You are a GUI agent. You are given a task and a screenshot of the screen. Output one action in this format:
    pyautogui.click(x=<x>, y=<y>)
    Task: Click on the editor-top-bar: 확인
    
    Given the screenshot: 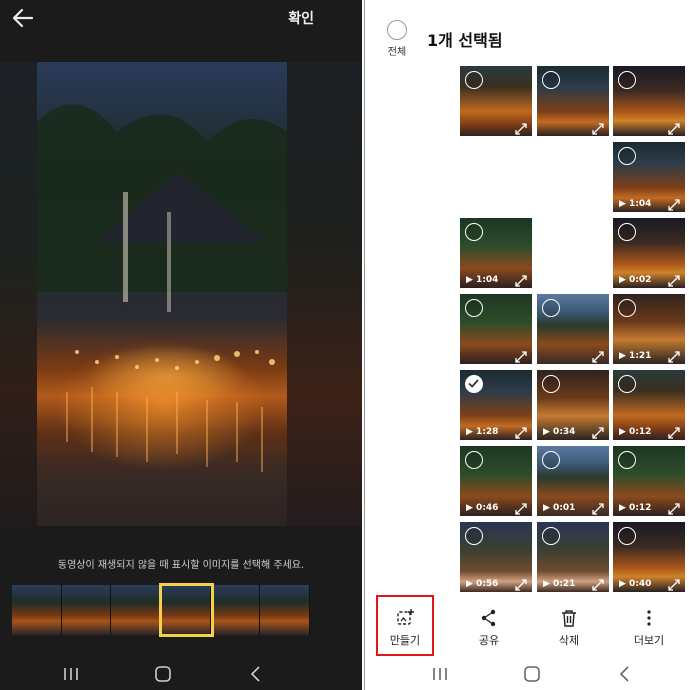 What is the action you would take?
    pyautogui.click(x=181, y=18)
    